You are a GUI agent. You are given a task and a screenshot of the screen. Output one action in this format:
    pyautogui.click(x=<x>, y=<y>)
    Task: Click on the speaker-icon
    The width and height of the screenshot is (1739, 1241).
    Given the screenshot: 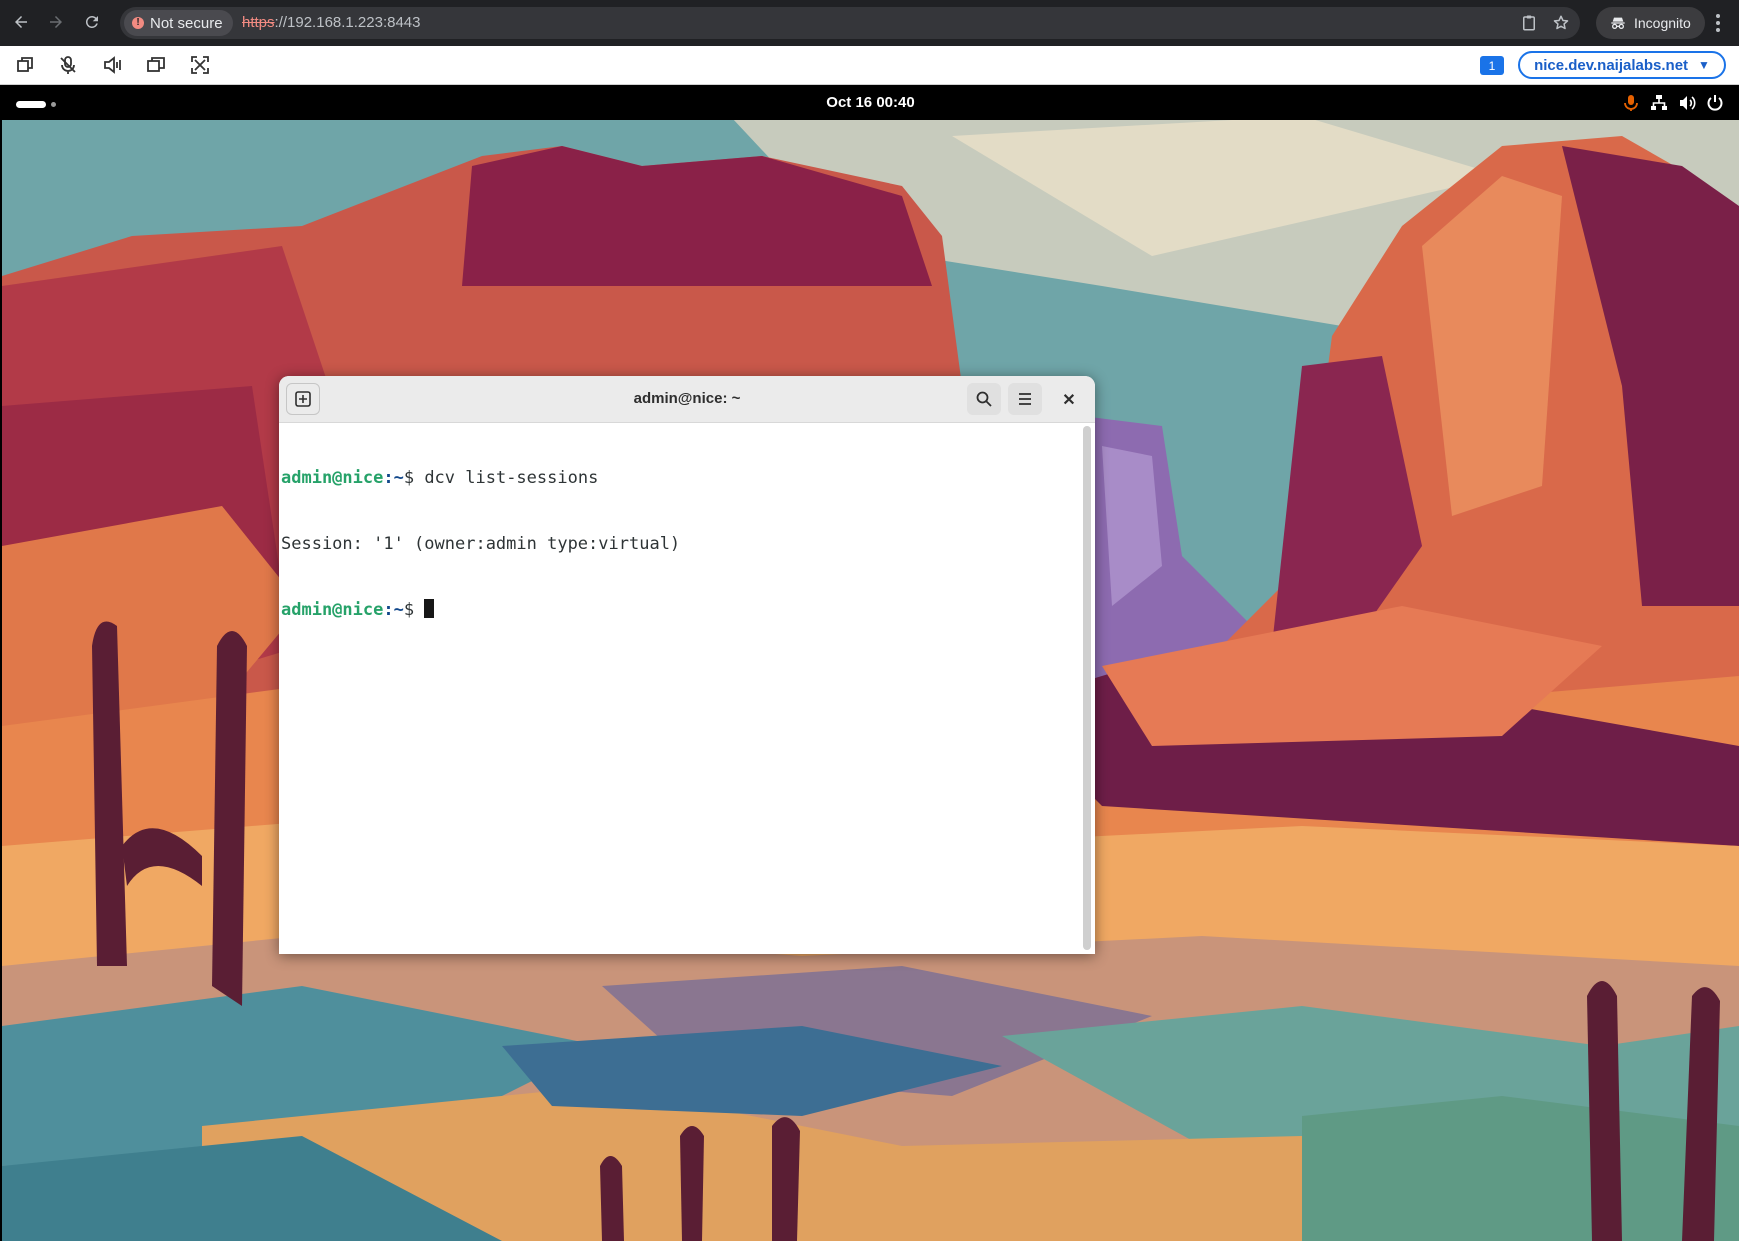 What is the action you would take?
    pyautogui.click(x=112, y=65)
    